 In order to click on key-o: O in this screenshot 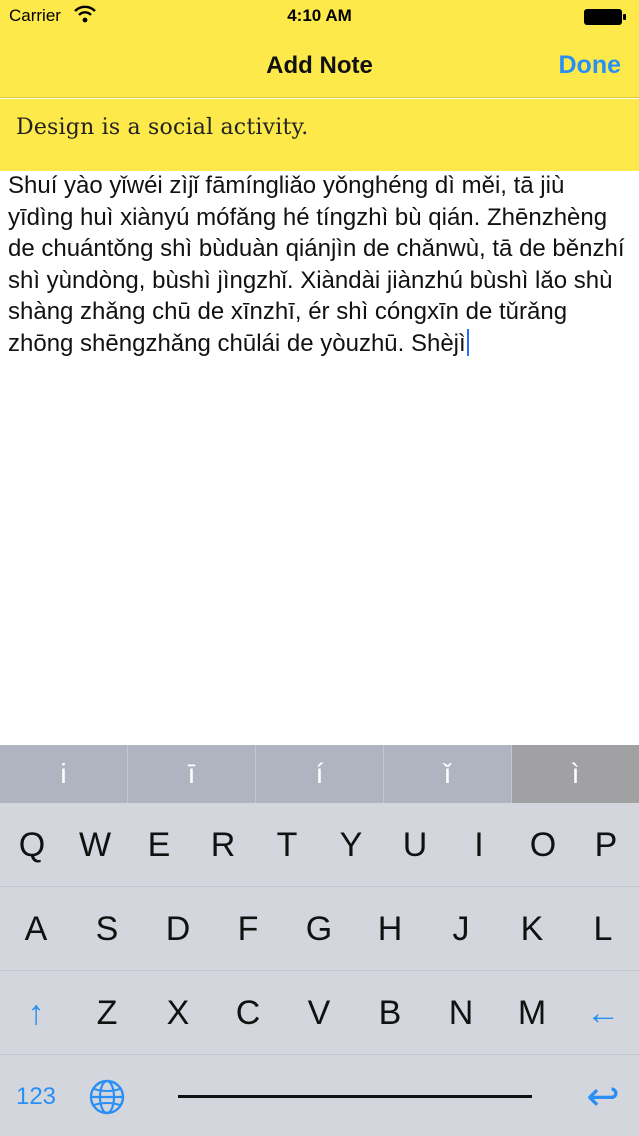, I will do `click(543, 845)`.